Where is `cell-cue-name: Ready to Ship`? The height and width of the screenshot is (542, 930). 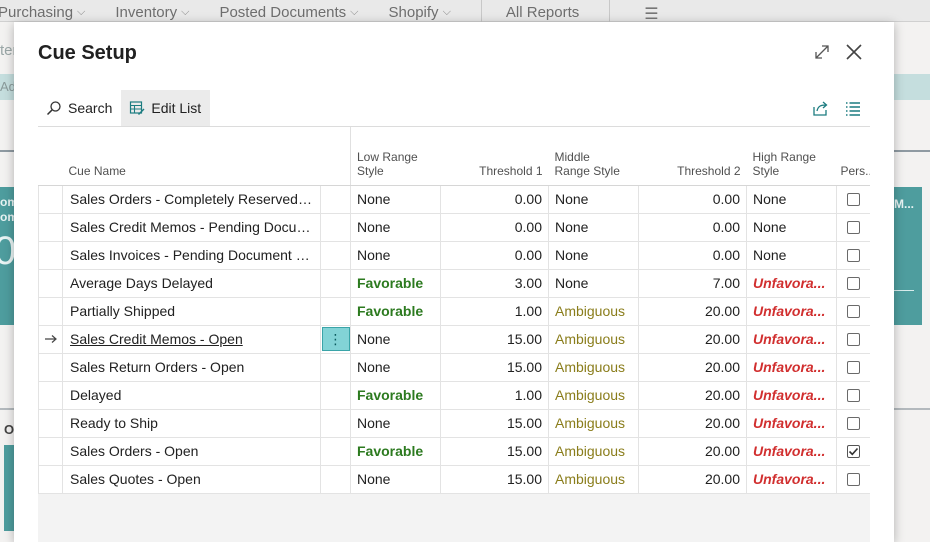
cell-cue-name: Ready to Ship is located at coordinates (191, 423).